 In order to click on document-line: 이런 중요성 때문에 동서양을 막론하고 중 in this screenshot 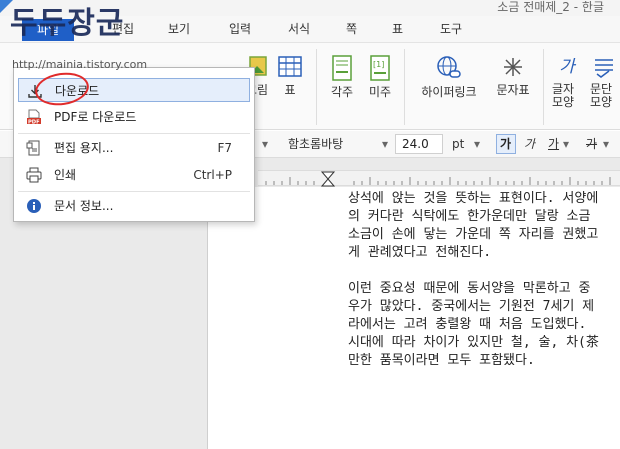, I will do `click(469, 288)`.